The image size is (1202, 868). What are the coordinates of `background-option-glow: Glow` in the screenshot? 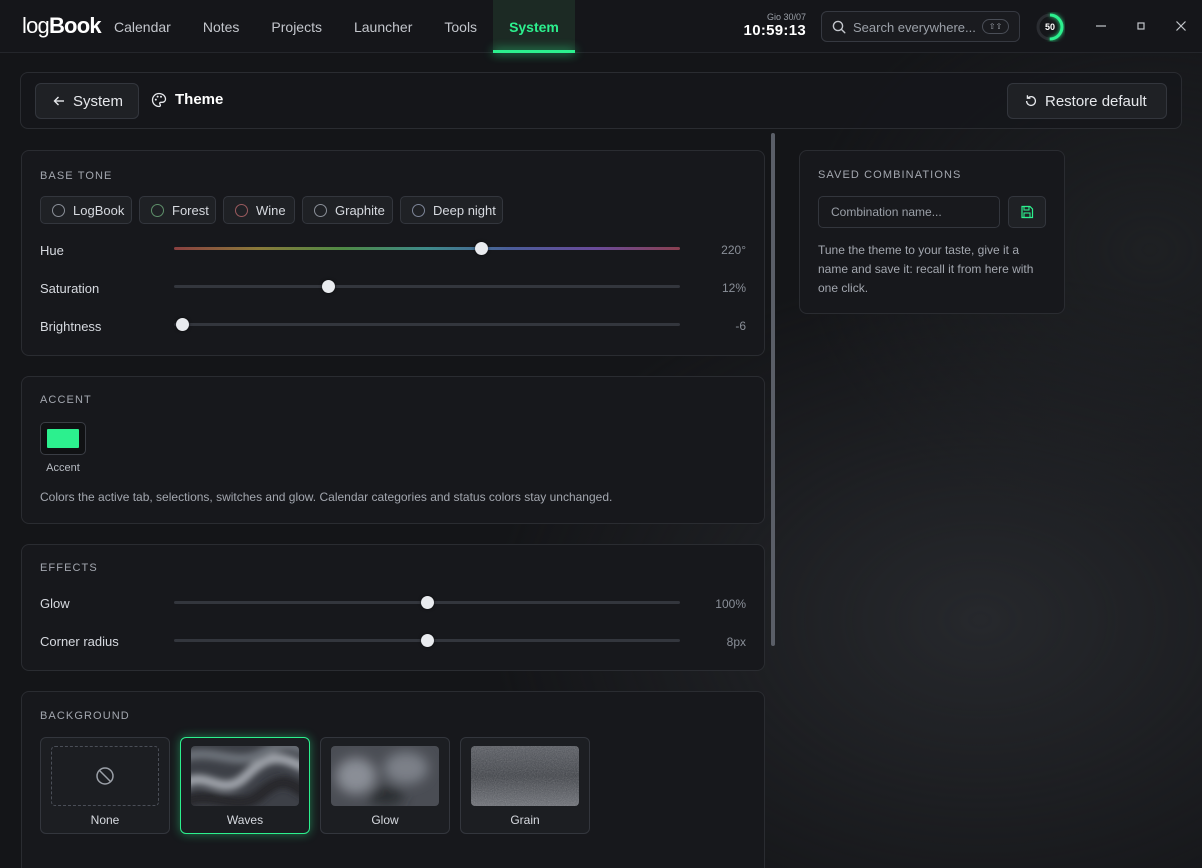 It's located at (385, 785).